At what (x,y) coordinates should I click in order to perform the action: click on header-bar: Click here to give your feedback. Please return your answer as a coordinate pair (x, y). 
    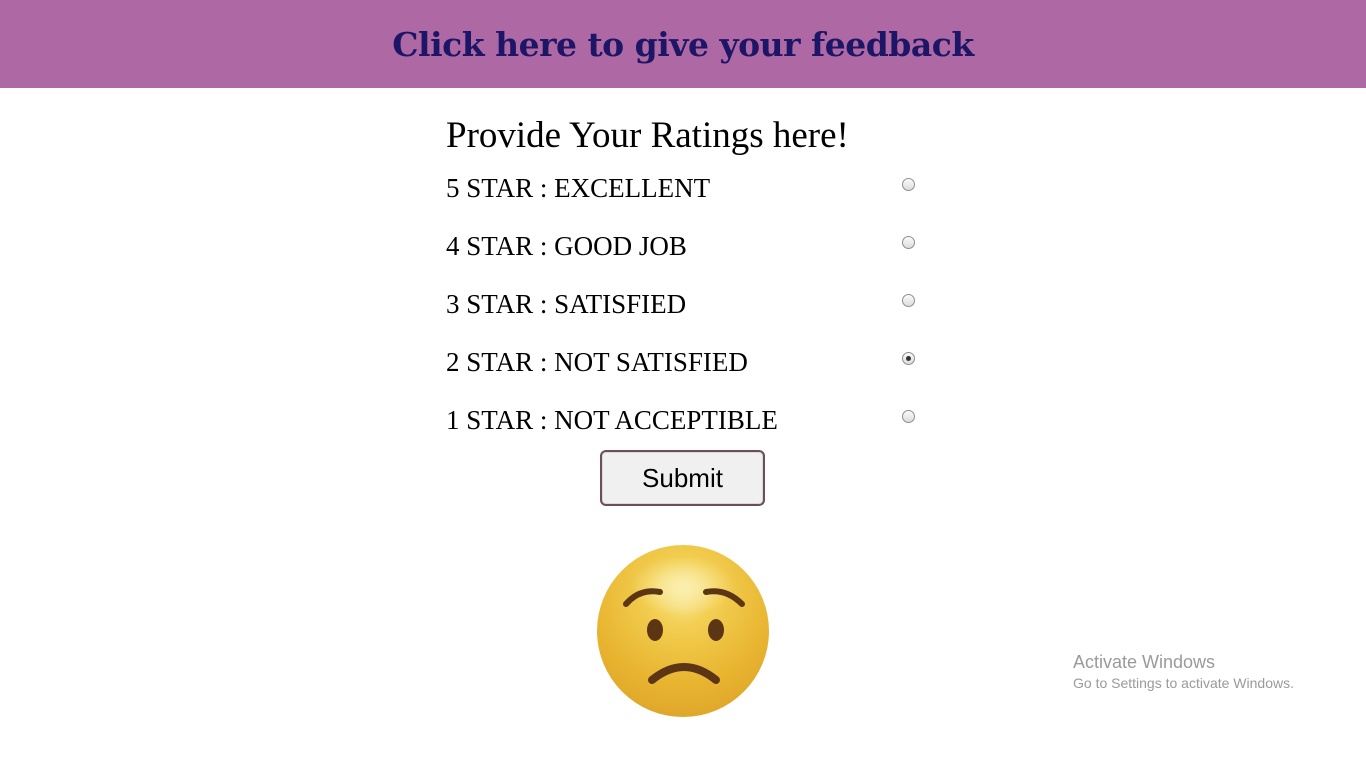
    Looking at the image, I should click on (683, 44).